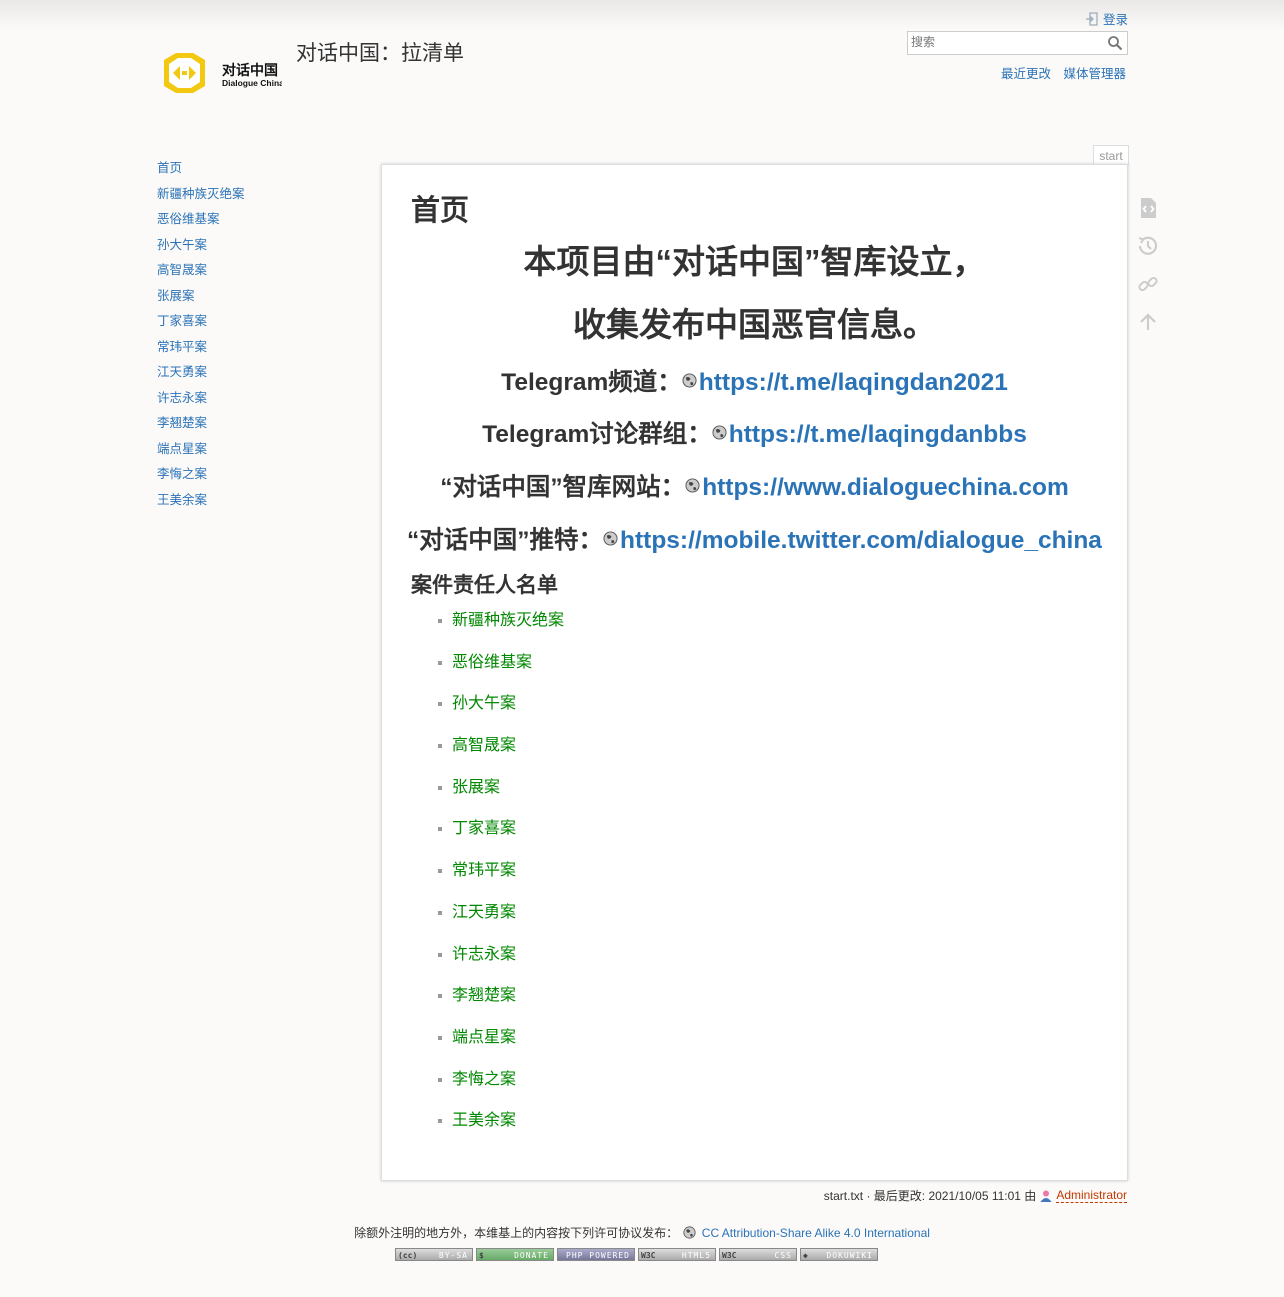 Image resolution: width=1284 pixels, height=1297 pixels. What do you see at coordinates (182, 321) in the screenshot?
I see `sidebar-item: 丁家喜案` at bounding box center [182, 321].